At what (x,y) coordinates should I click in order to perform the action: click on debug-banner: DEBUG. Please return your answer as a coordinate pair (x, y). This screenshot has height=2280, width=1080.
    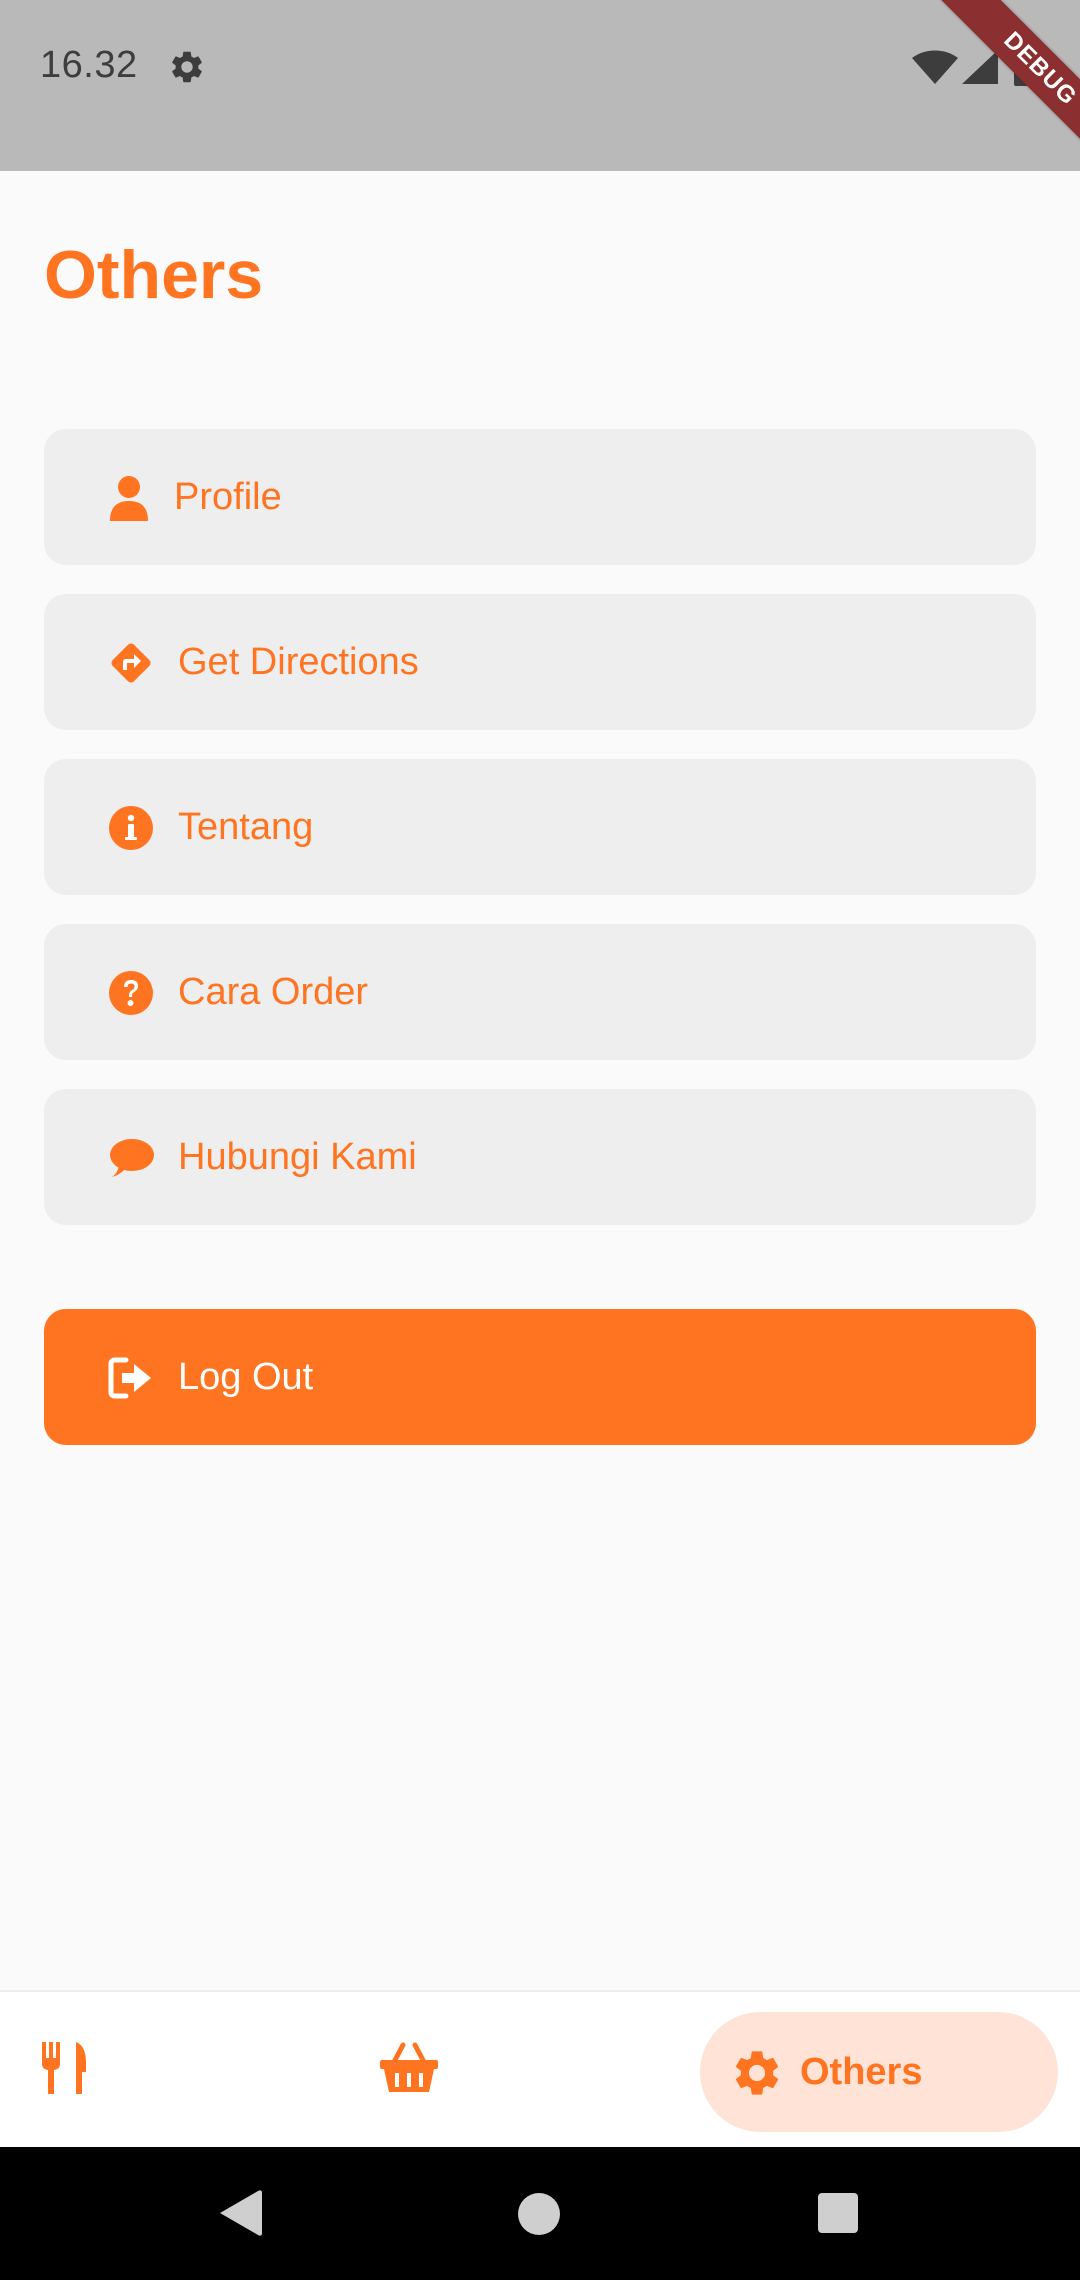
    Looking at the image, I should click on (1010, 84).